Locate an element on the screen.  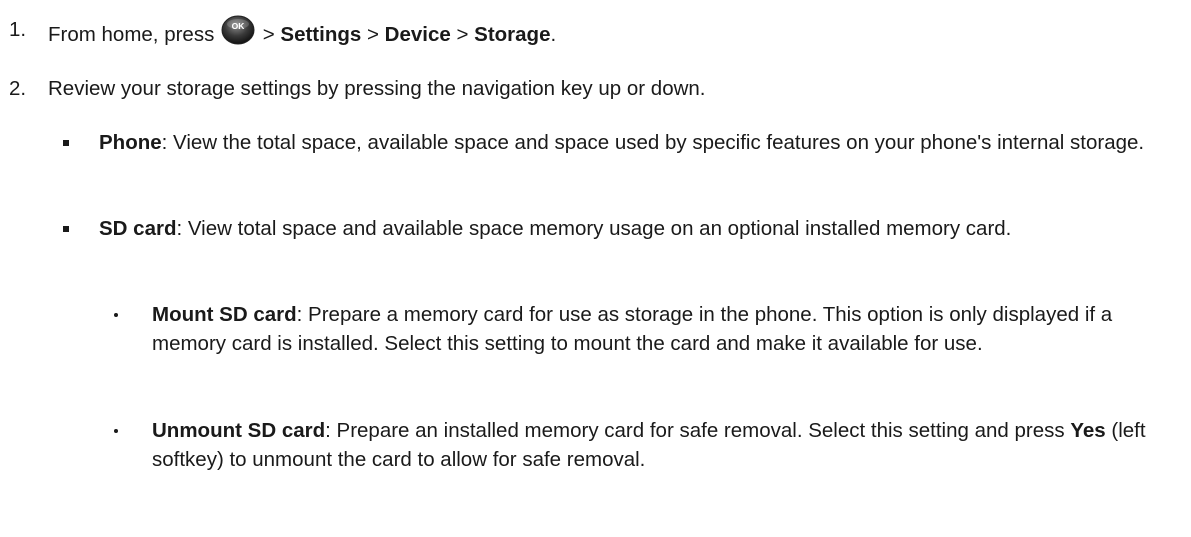
sub-option-term: Unmount SD card is located at coordinates (239, 430).